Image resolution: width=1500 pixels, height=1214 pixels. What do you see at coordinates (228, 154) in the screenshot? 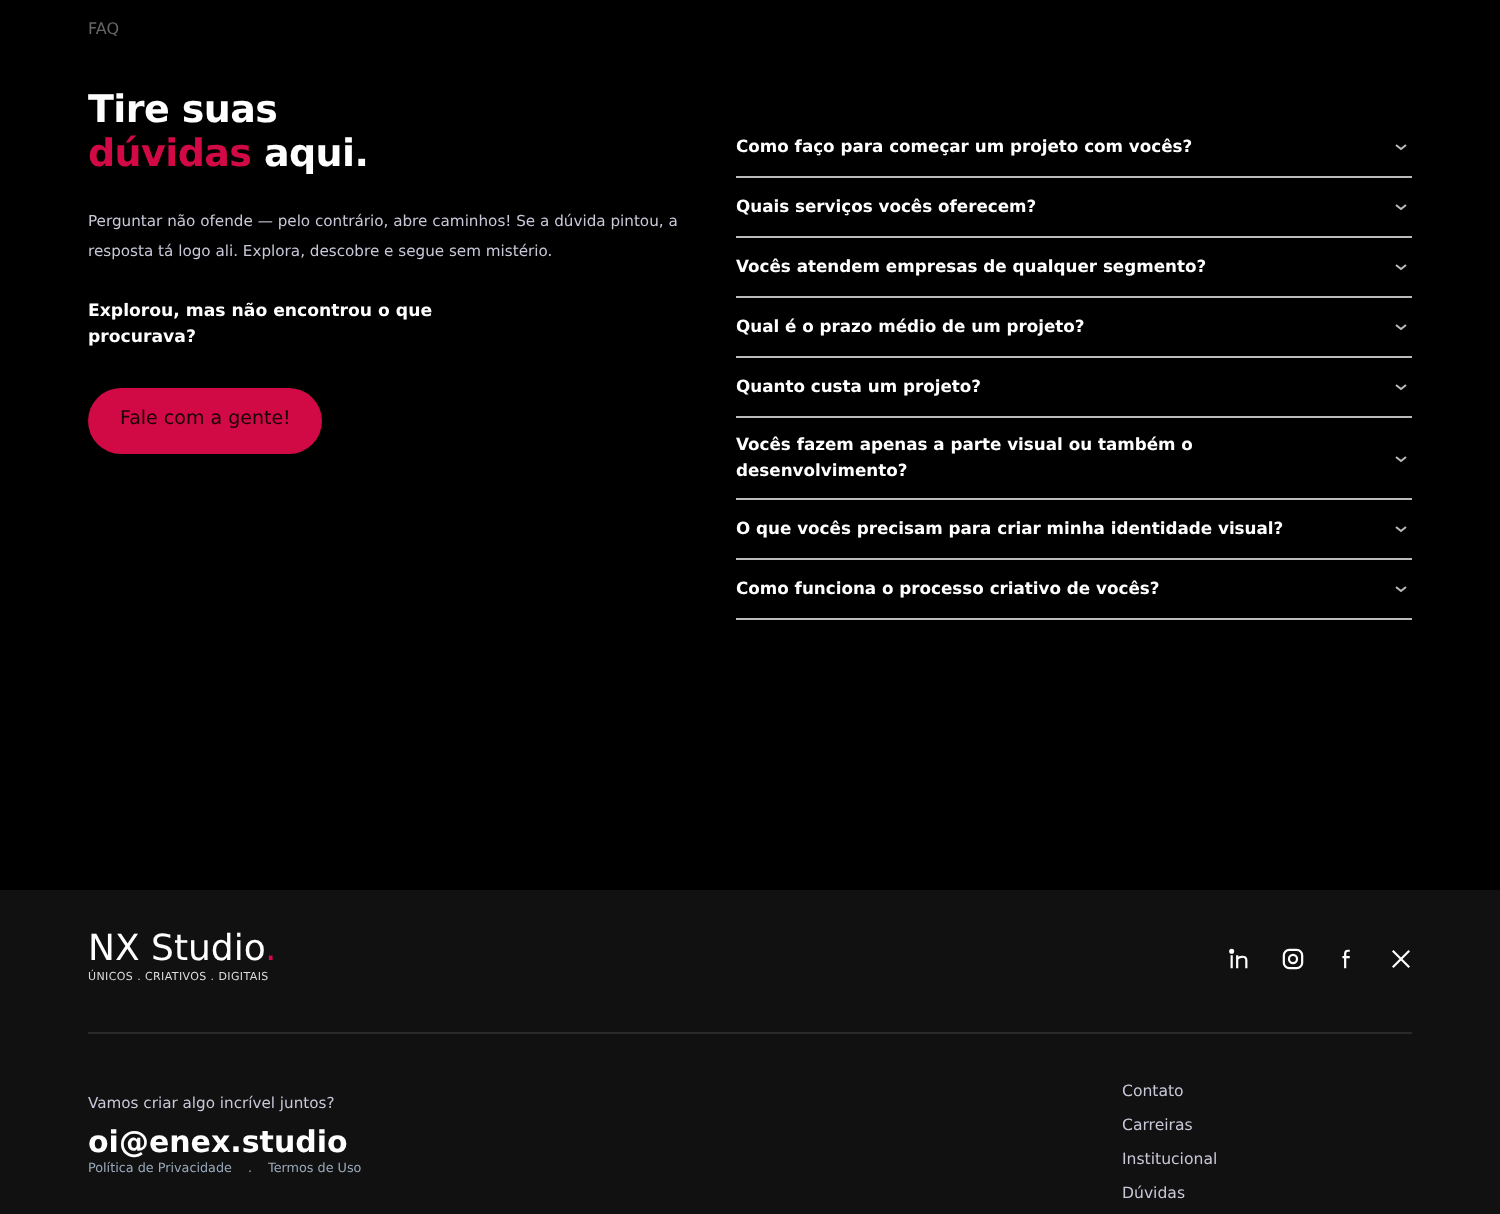
I see `heading-line: dúvidas aqui.` at bounding box center [228, 154].